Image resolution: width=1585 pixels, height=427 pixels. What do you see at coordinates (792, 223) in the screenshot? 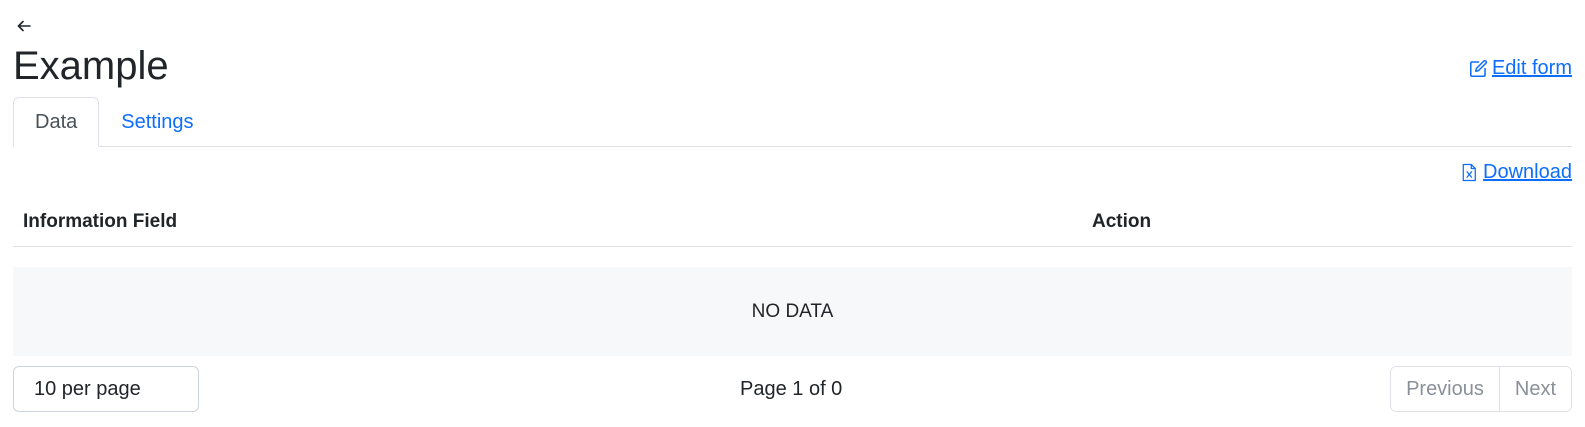
I see `table-header: Information Field Action` at bounding box center [792, 223].